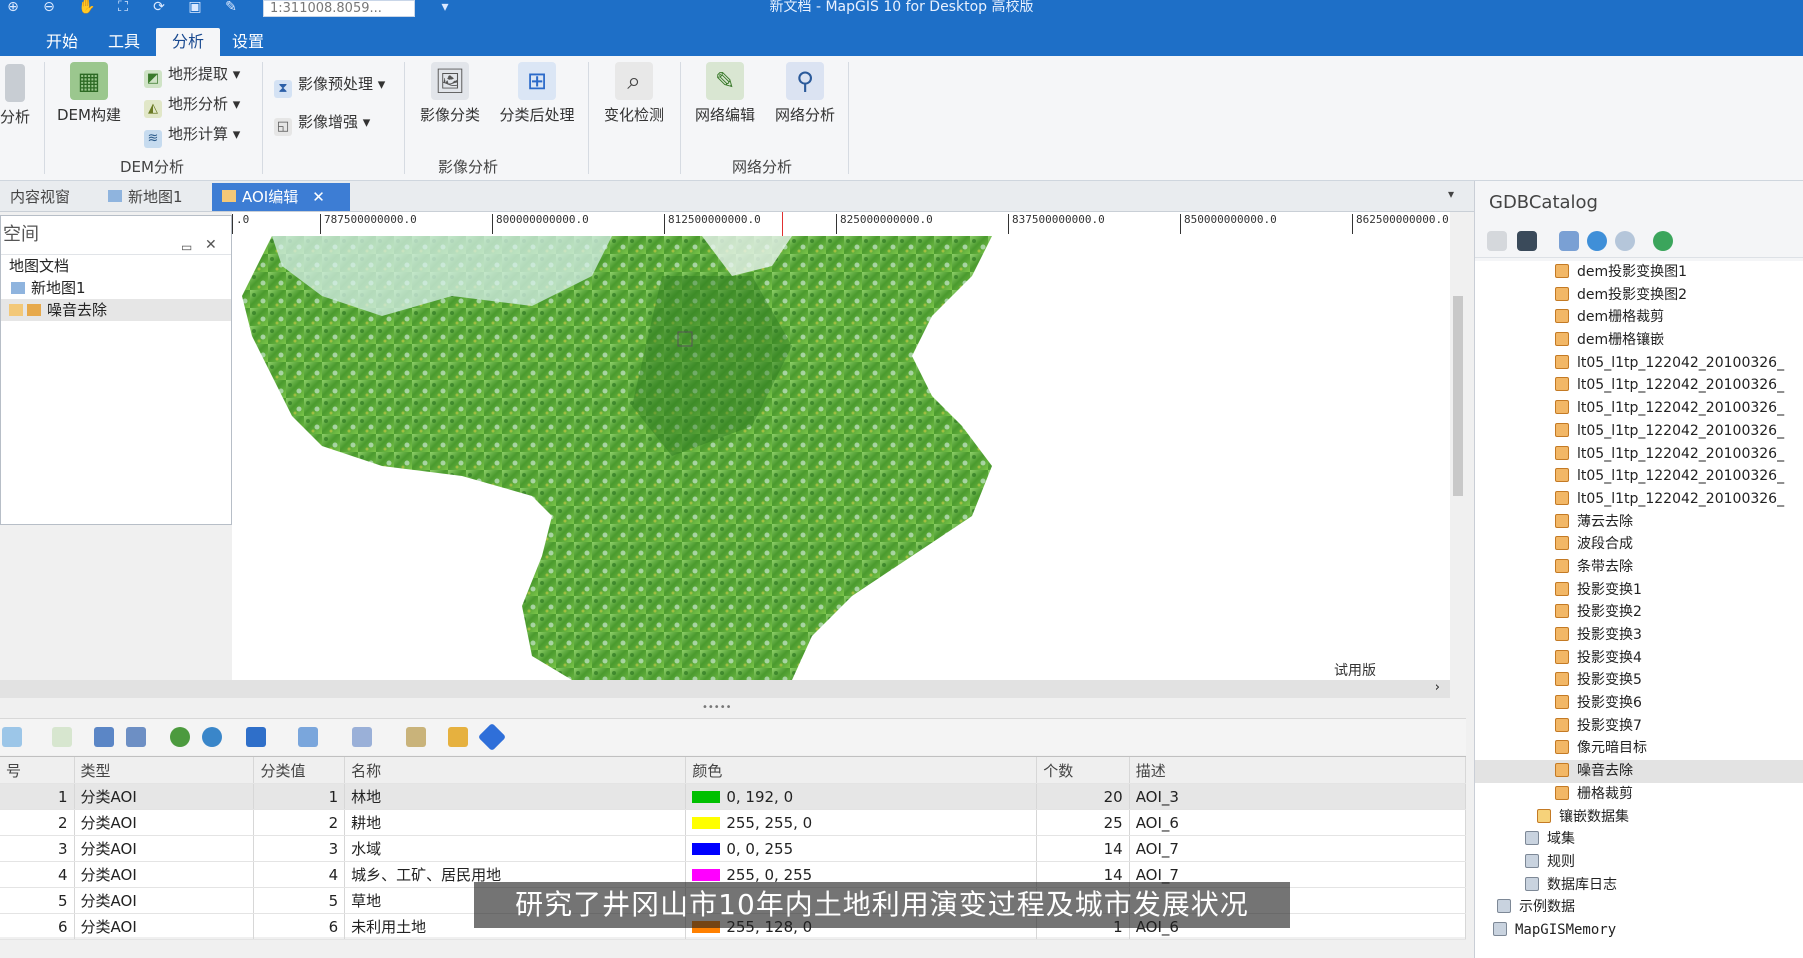  Describe the element at coordinates (1639, 272) in the screenshot. I see `catalog-item: dem投影变换图1` at that location.